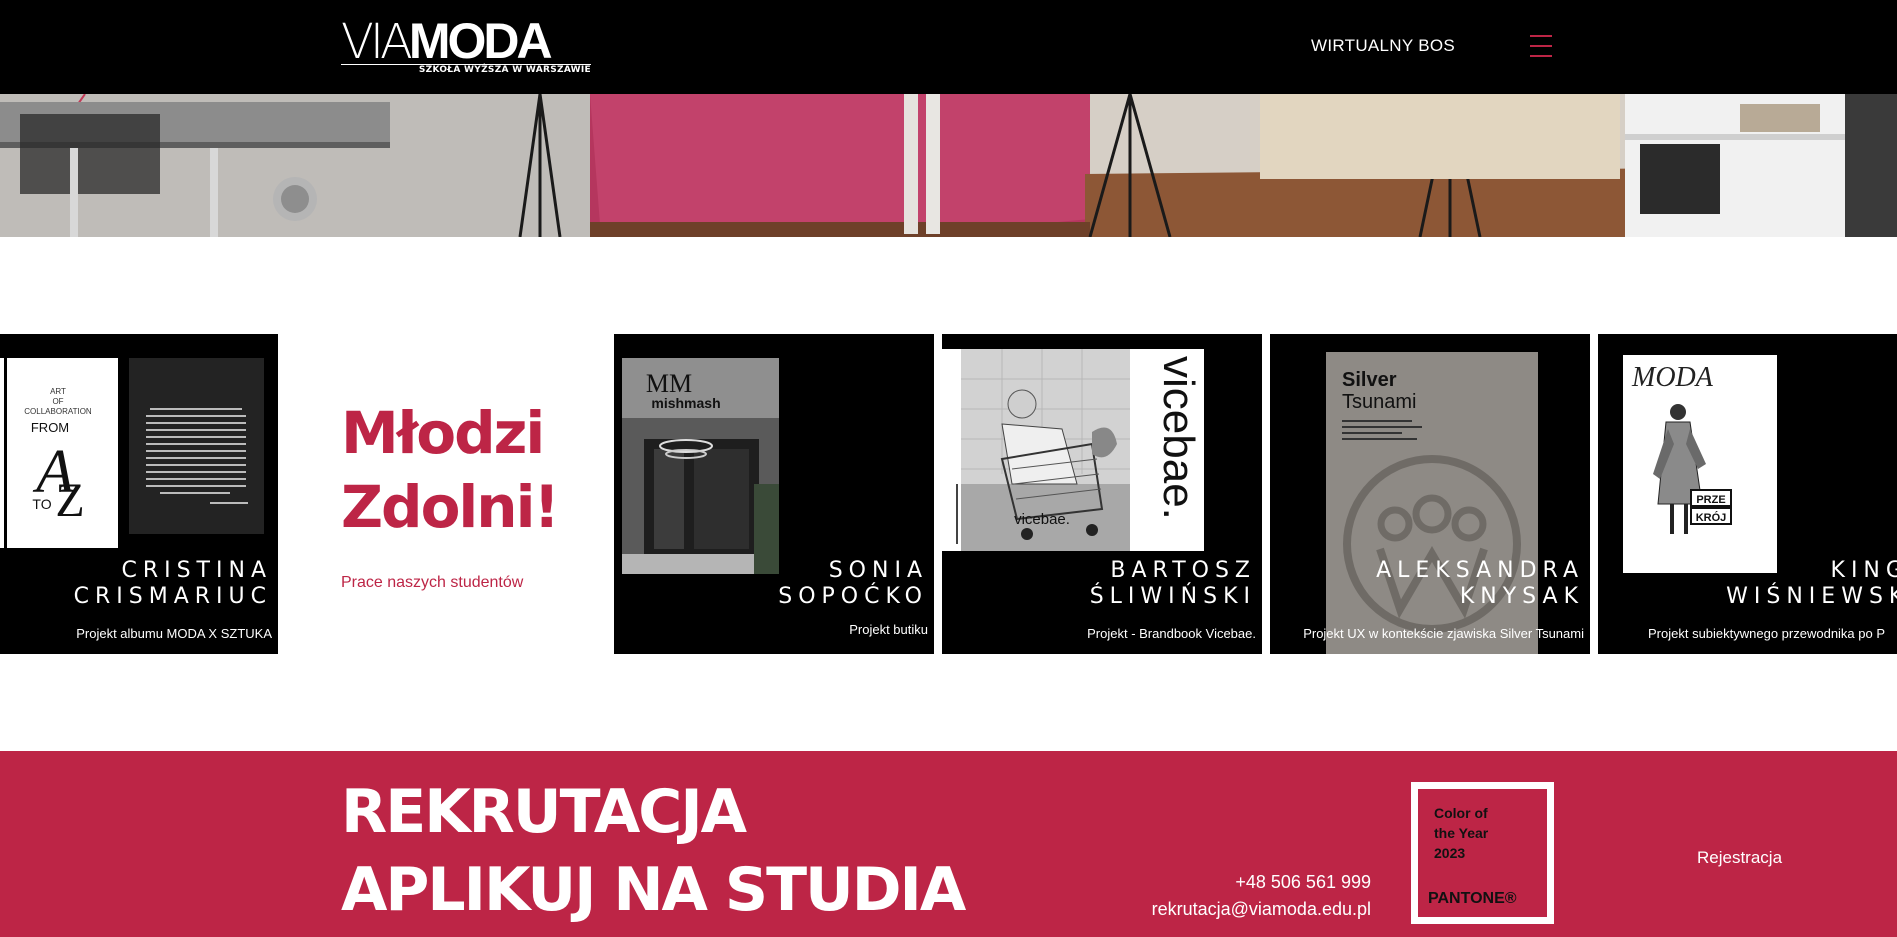 This screenshot has width=1897, height=937. Describe the element at coordinates (1369, 380) in the screenshot. I see `silver-tsunami-title: Silver` at that location.